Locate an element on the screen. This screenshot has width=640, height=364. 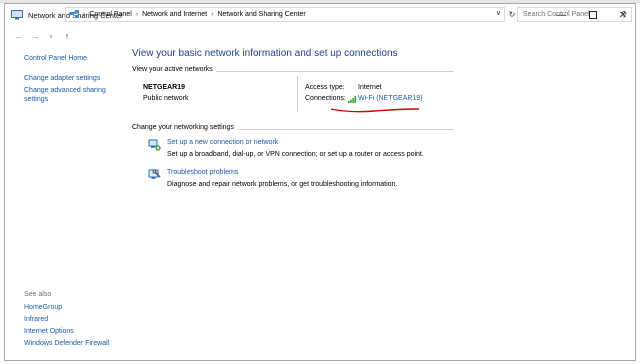
breadcrumb-control-panel: Control Panel is located at coordinates (110, 14).